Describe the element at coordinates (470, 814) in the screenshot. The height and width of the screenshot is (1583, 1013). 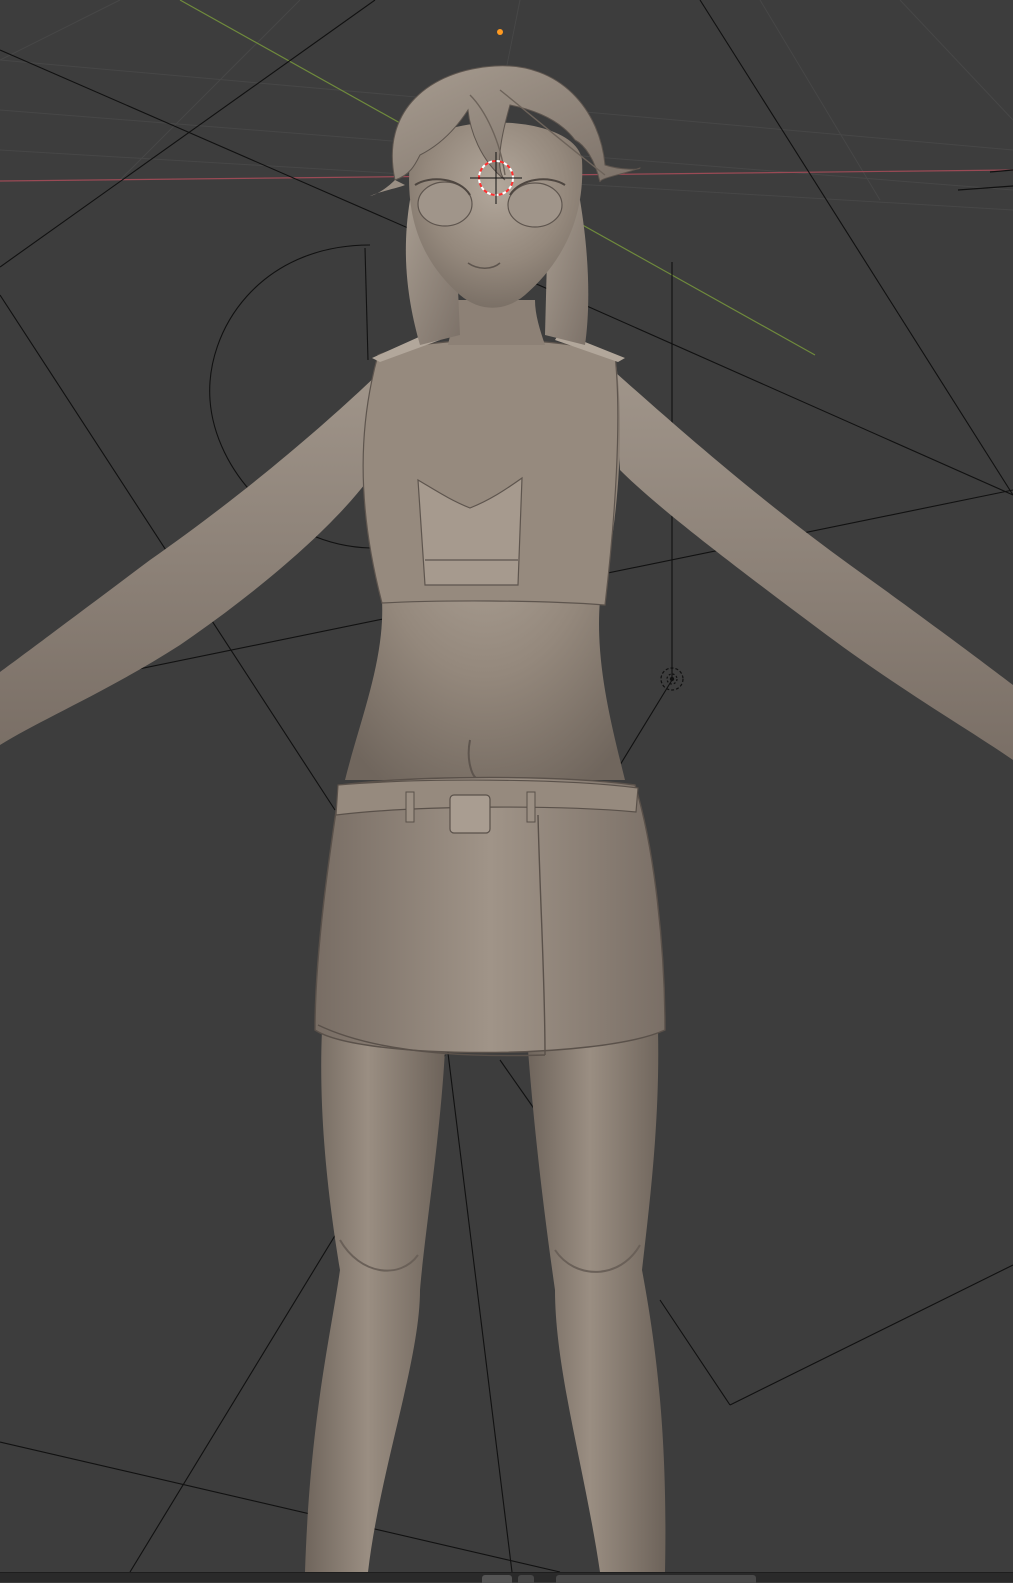
I see `belt-buckle` at that location.